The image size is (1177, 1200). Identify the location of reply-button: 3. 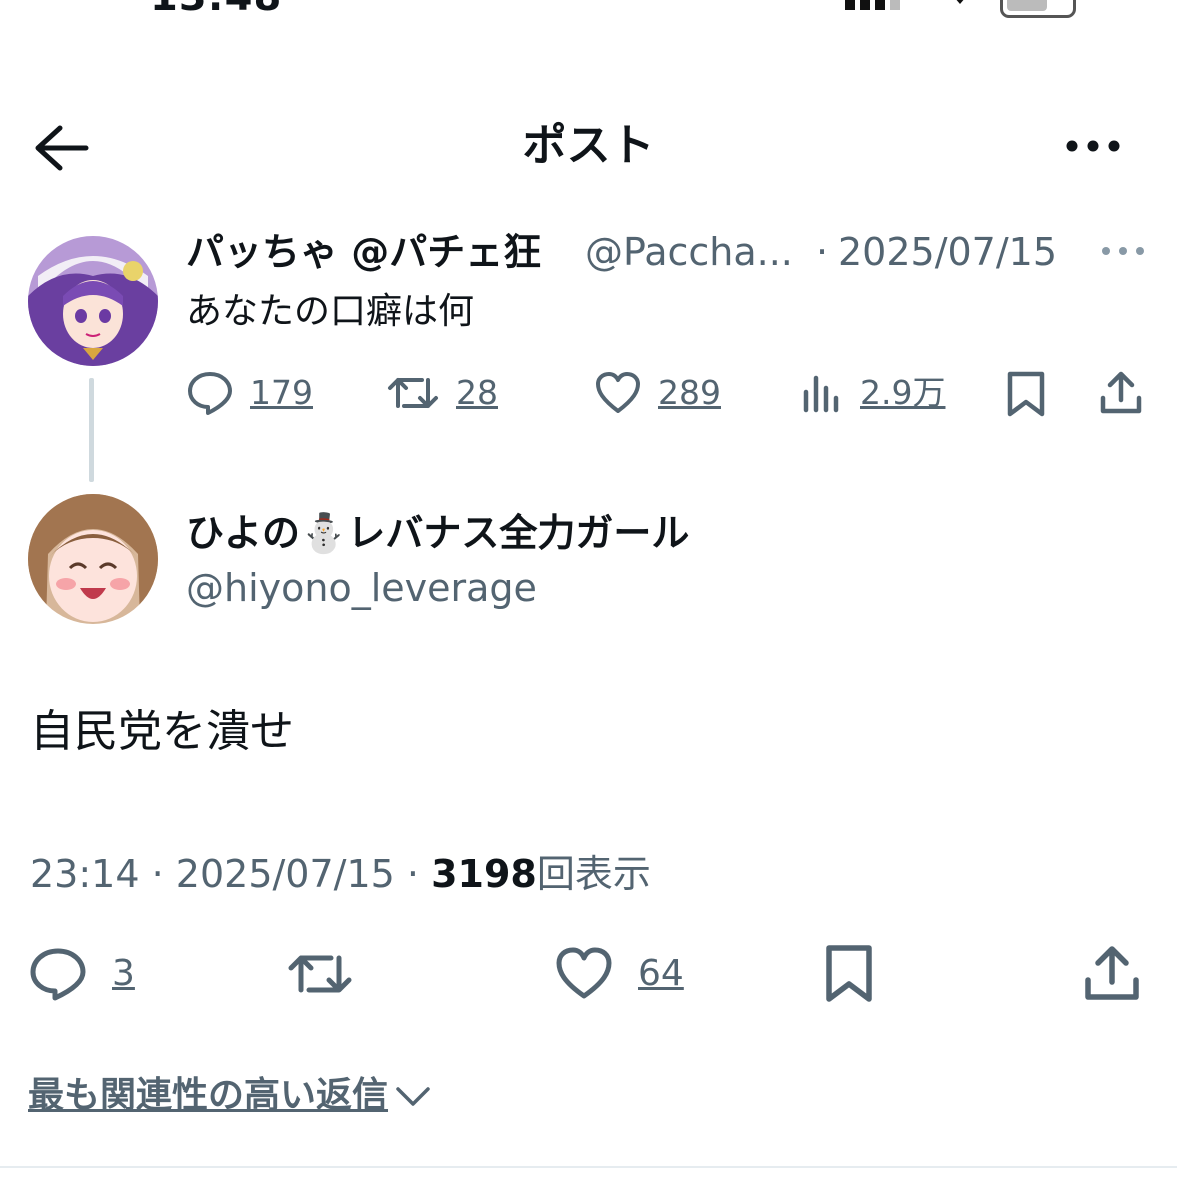
(81, 974).